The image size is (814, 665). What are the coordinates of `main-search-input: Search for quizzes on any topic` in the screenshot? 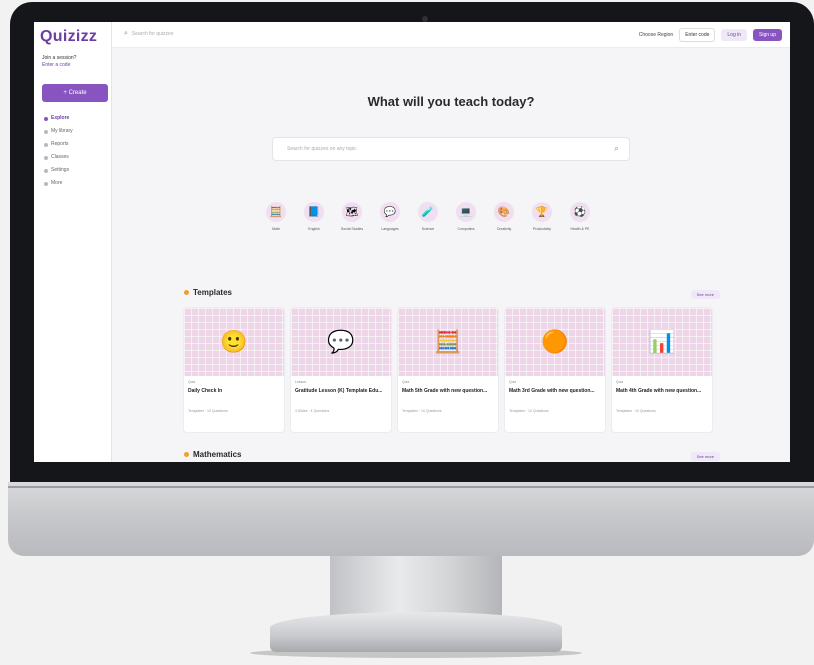 It's located at (322, 149).